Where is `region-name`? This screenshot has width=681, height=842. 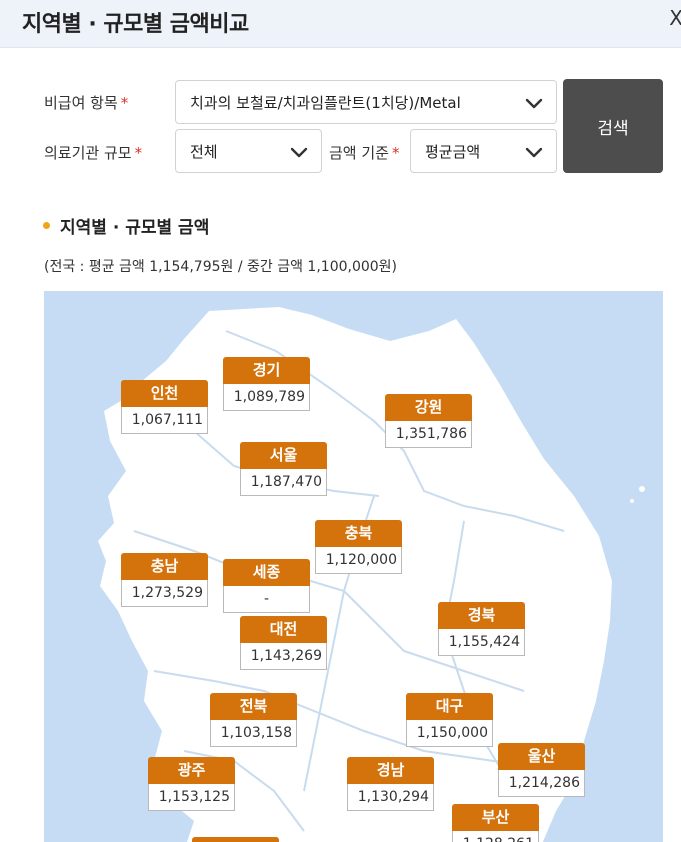 region-name is located at coordinates (235, 839).